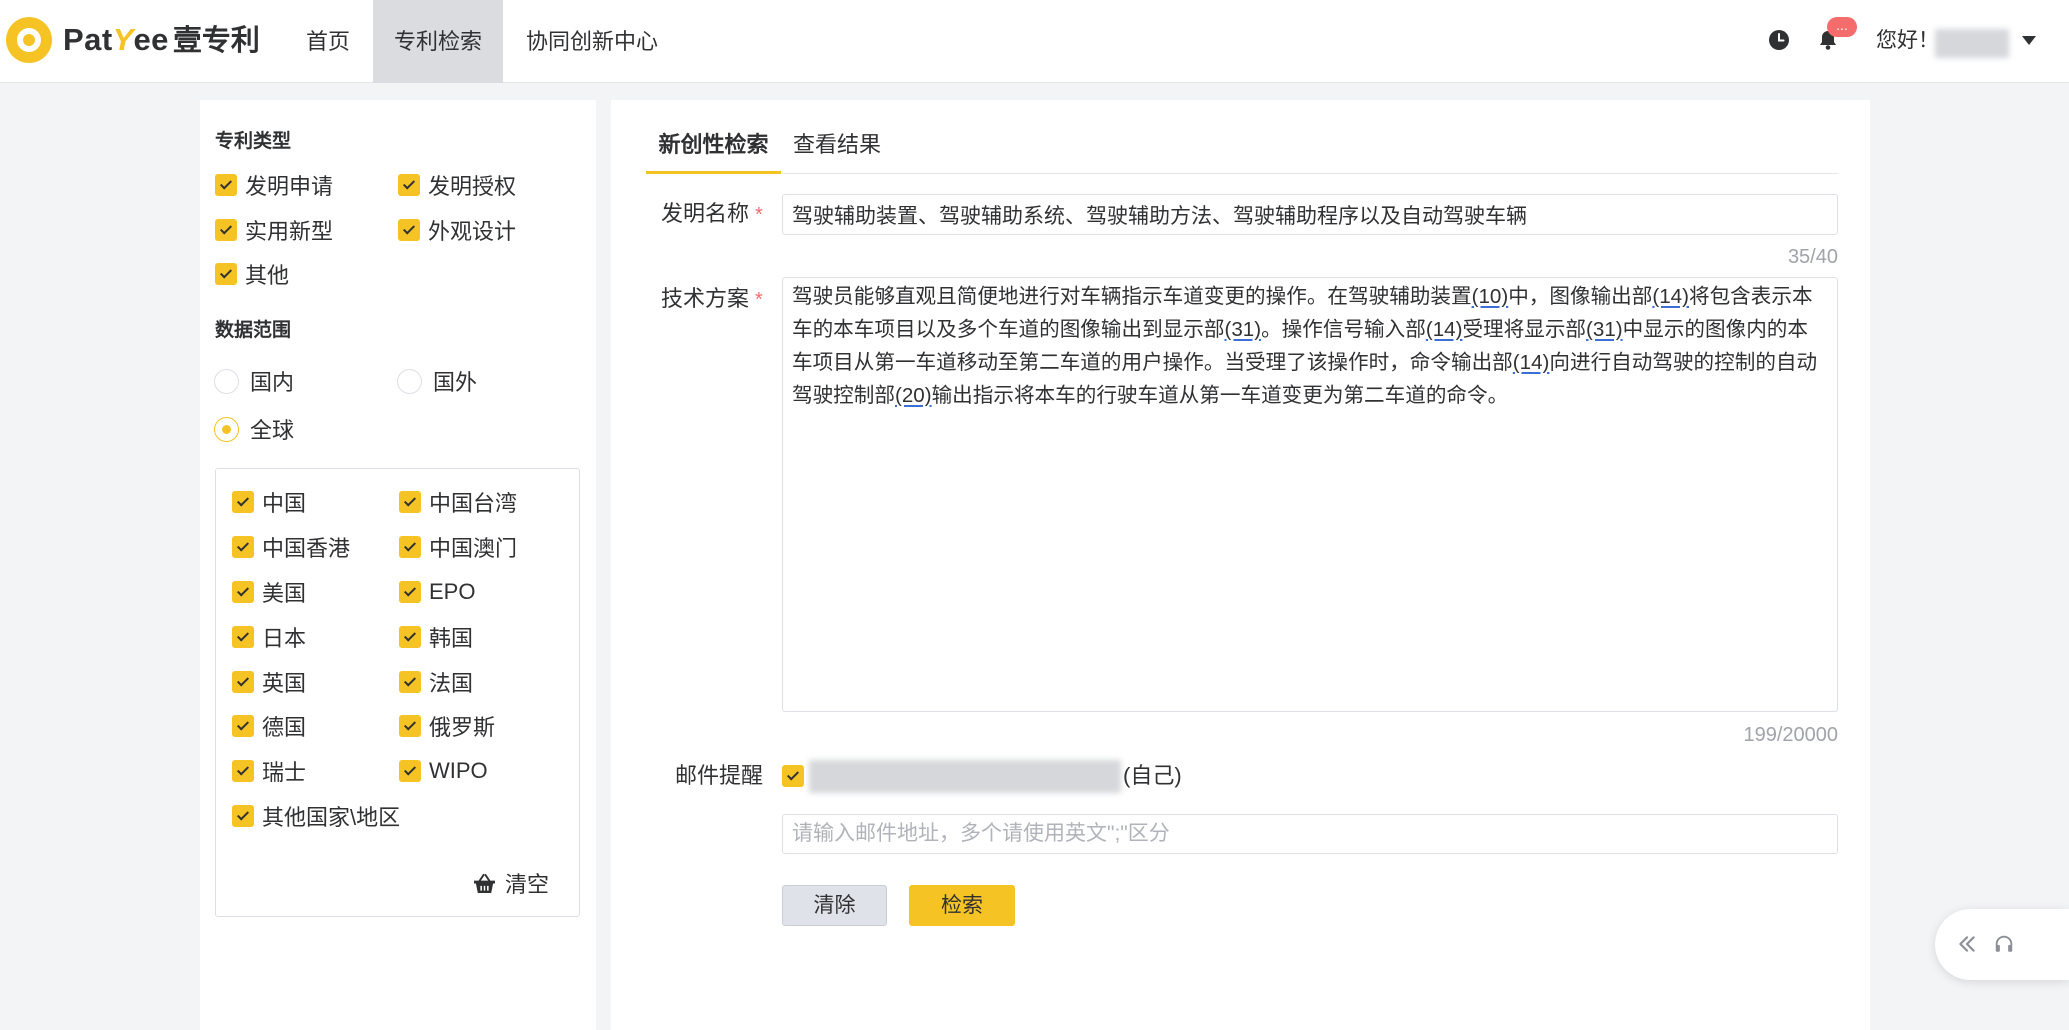 This screenshot has height=1030, width=2069. Describe the element at coordinates (1152, 775) in the screenshot. I see `own-email-suffix: (自己)` at that location.